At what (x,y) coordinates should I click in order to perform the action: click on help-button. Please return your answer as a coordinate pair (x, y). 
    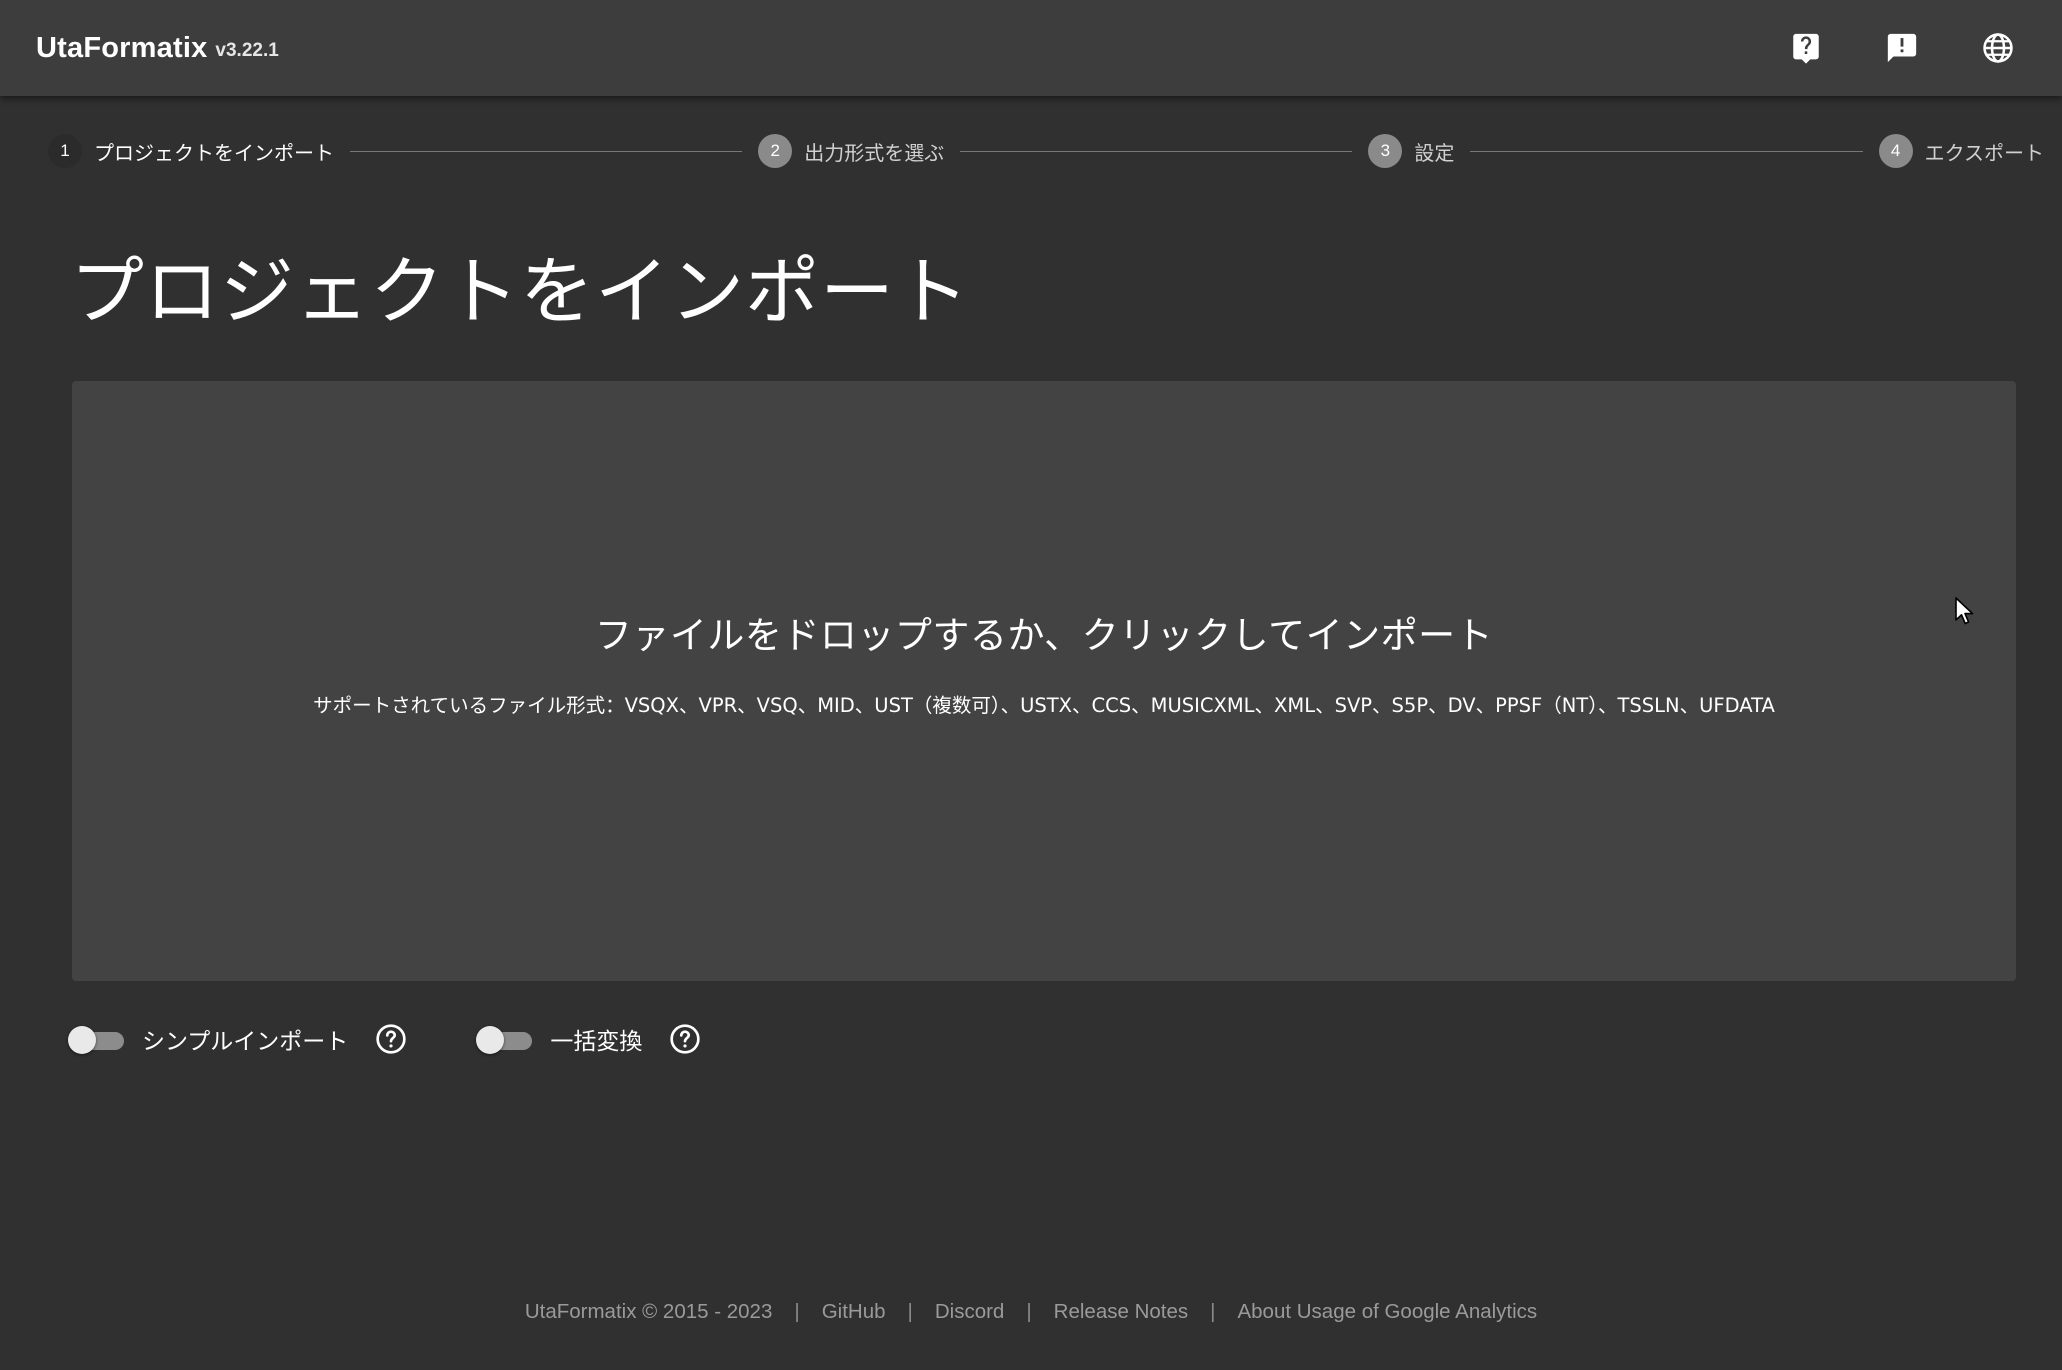
    Looking at the image, I should click on (1806, 48).